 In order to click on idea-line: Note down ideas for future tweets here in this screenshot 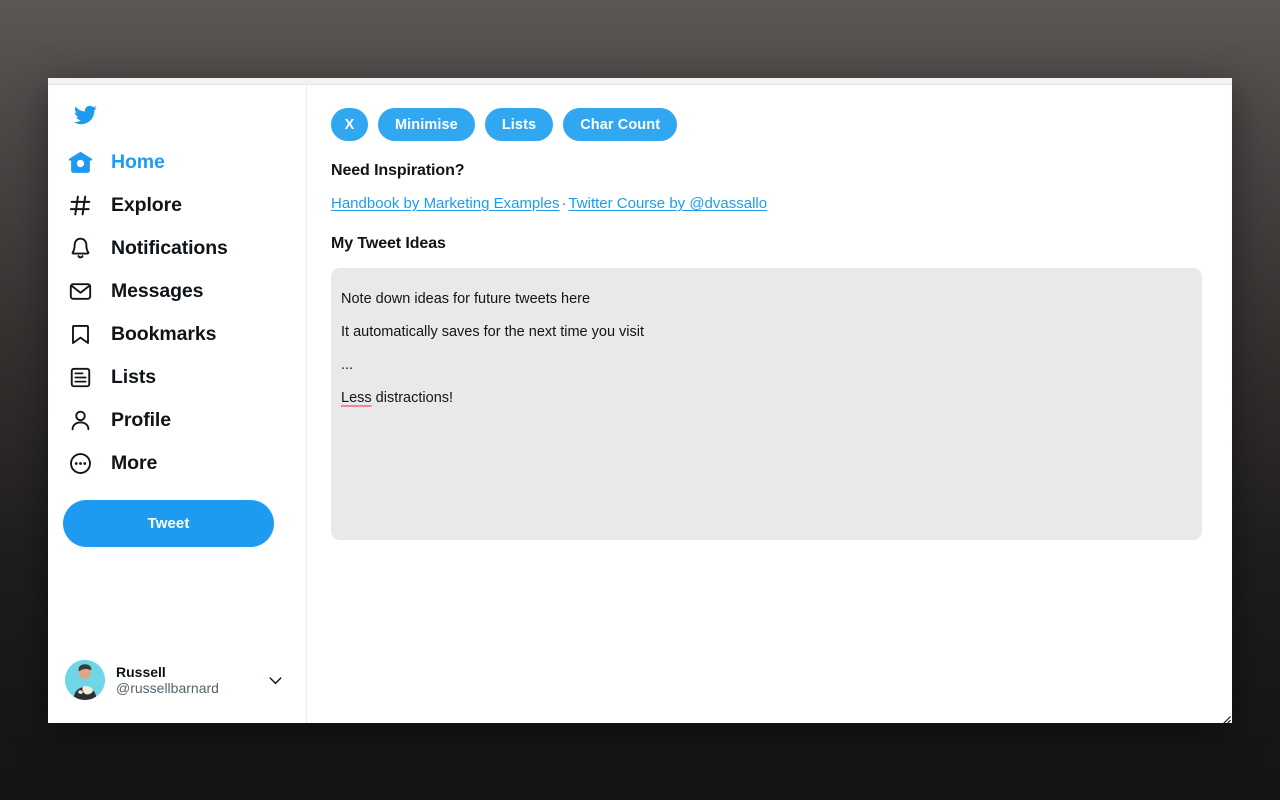, I will do `click(466, 299)`.